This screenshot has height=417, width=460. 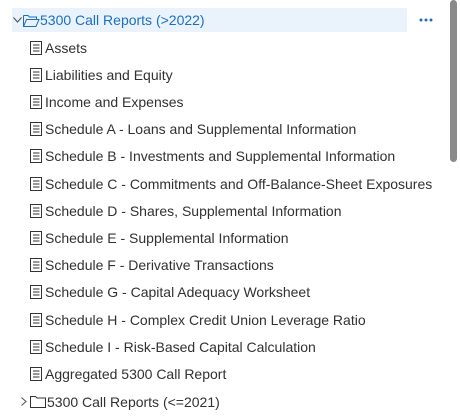 I want to click on folder-closed-icon, so click(x=38, y=402).